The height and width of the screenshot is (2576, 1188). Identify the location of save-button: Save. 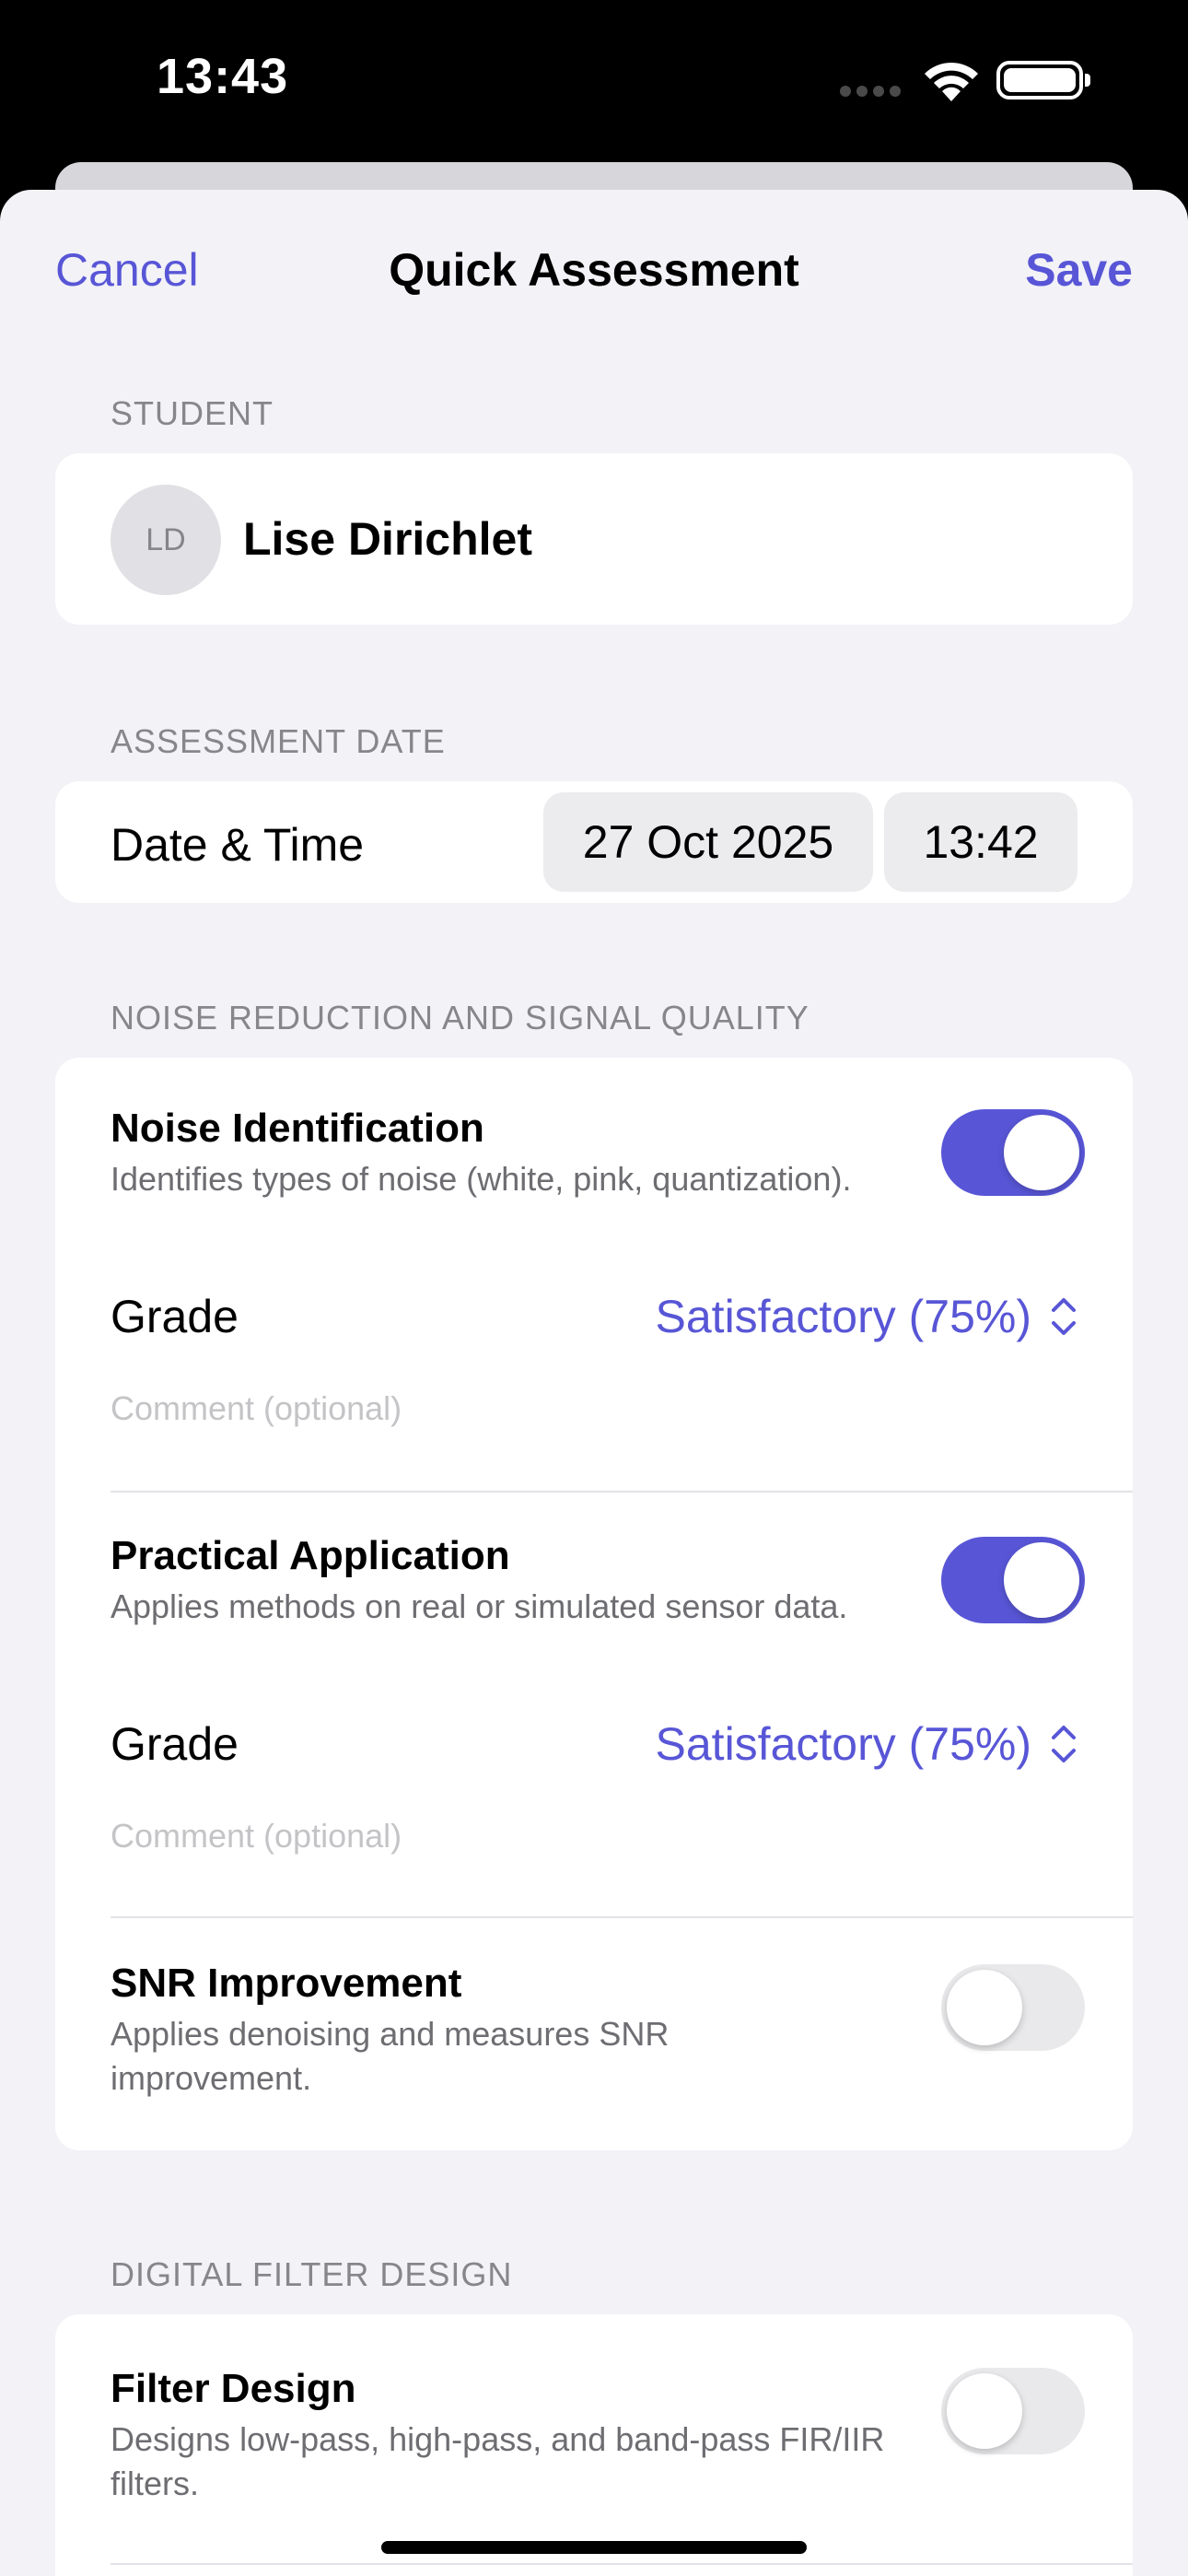
(1079, 270).